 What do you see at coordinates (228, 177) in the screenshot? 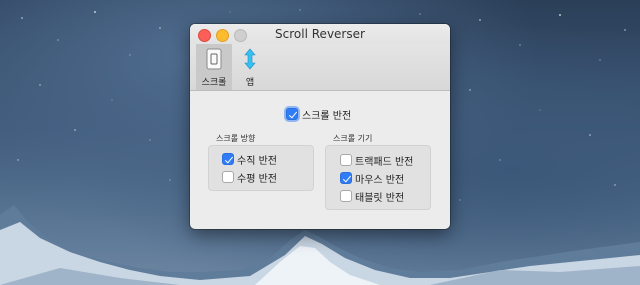
I see `horizontal-reverse-checkbox` at bounding box center [228, 177].